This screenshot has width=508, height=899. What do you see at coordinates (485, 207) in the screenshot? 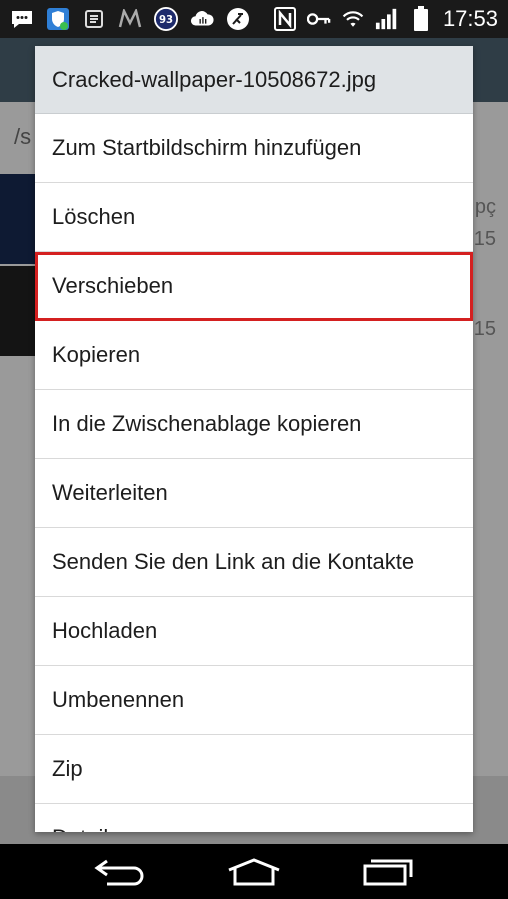
I see `row-name-fragment: pç` at bounding box center [485, 207].